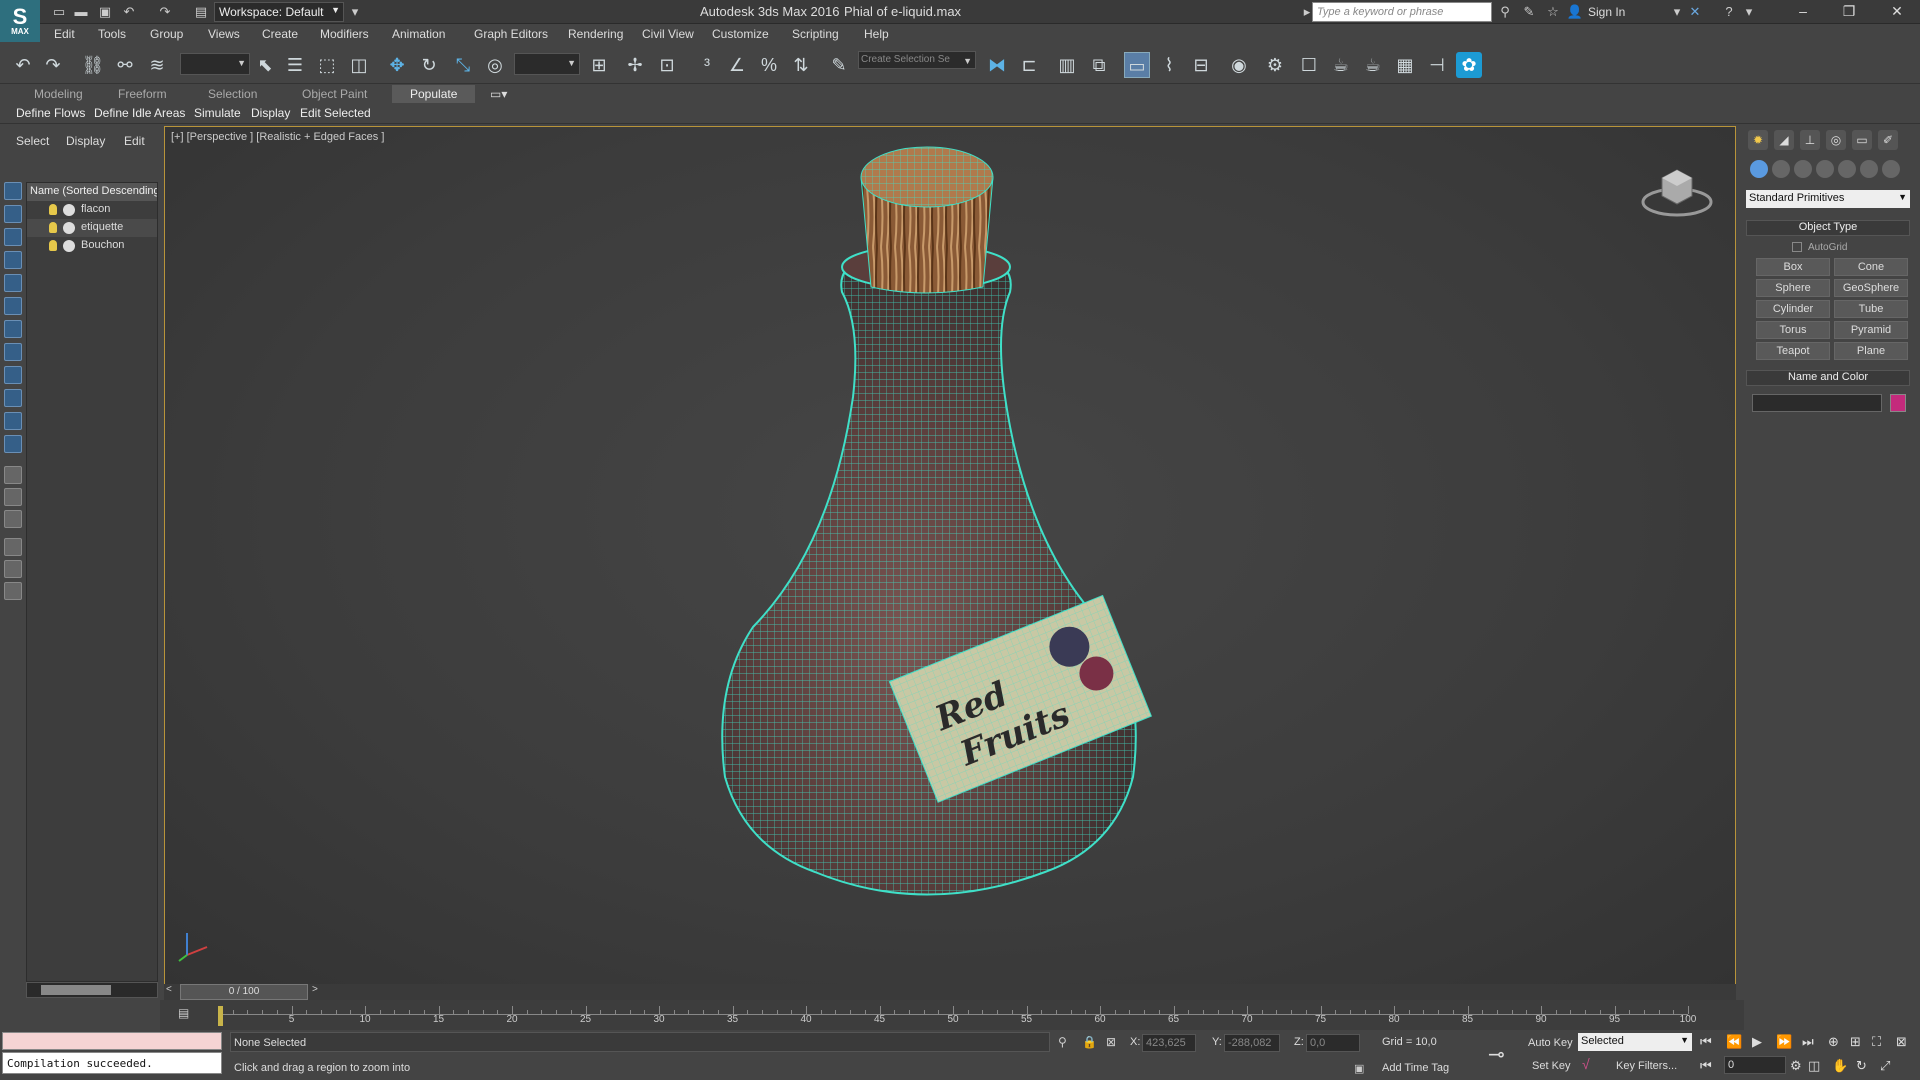 The height and width of the screenshot is (1080, 1920). Describe the element at coordinates (1840, 1066) in the screenshot. I see `pan-view-icon: ✋` at that location.